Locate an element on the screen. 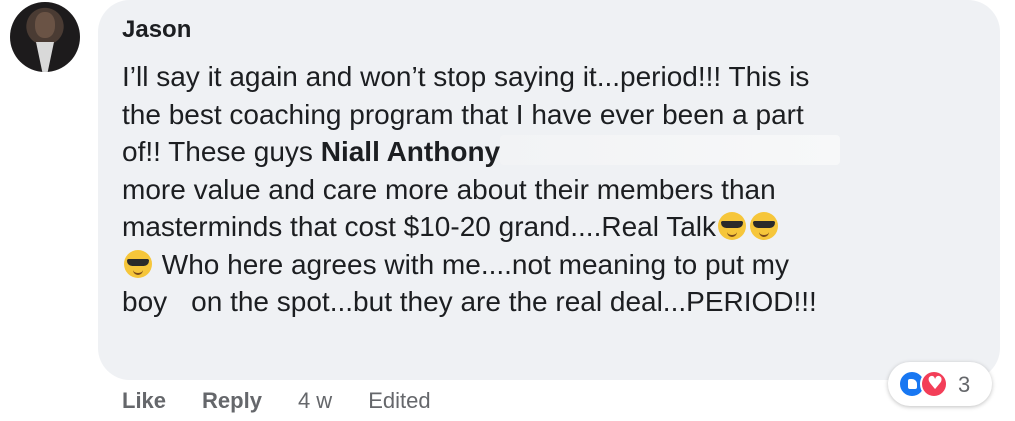 Image resolution: width=1015 pixels, height=421 pixels. reaction-count: 3 is located at coordinates (964, 384).